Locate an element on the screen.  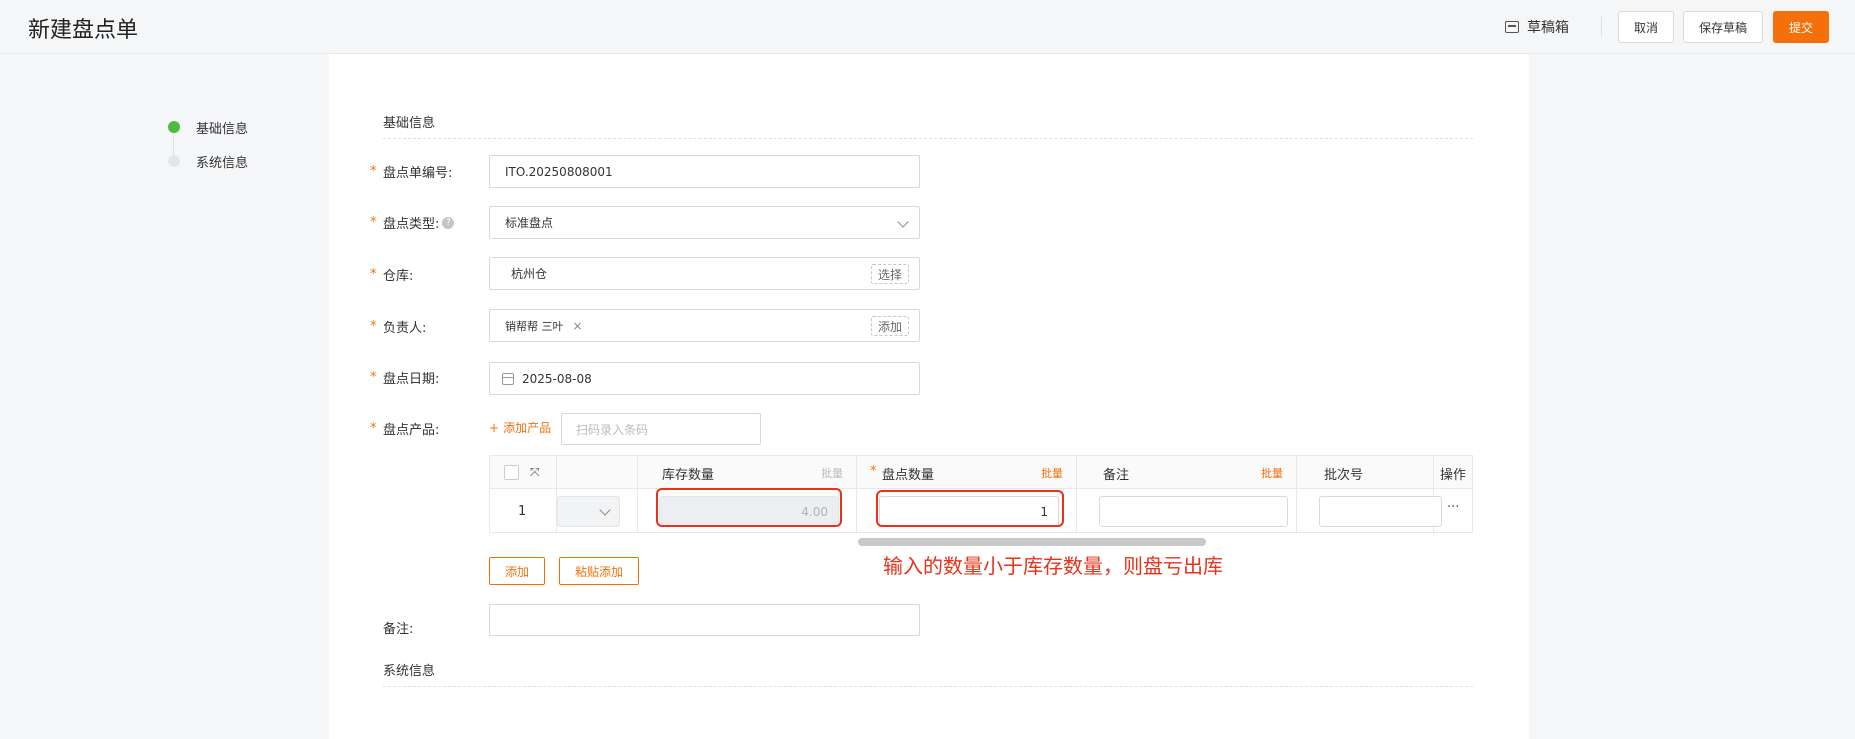
owner-label: * 负责人: is located at coordinates (398, 326).